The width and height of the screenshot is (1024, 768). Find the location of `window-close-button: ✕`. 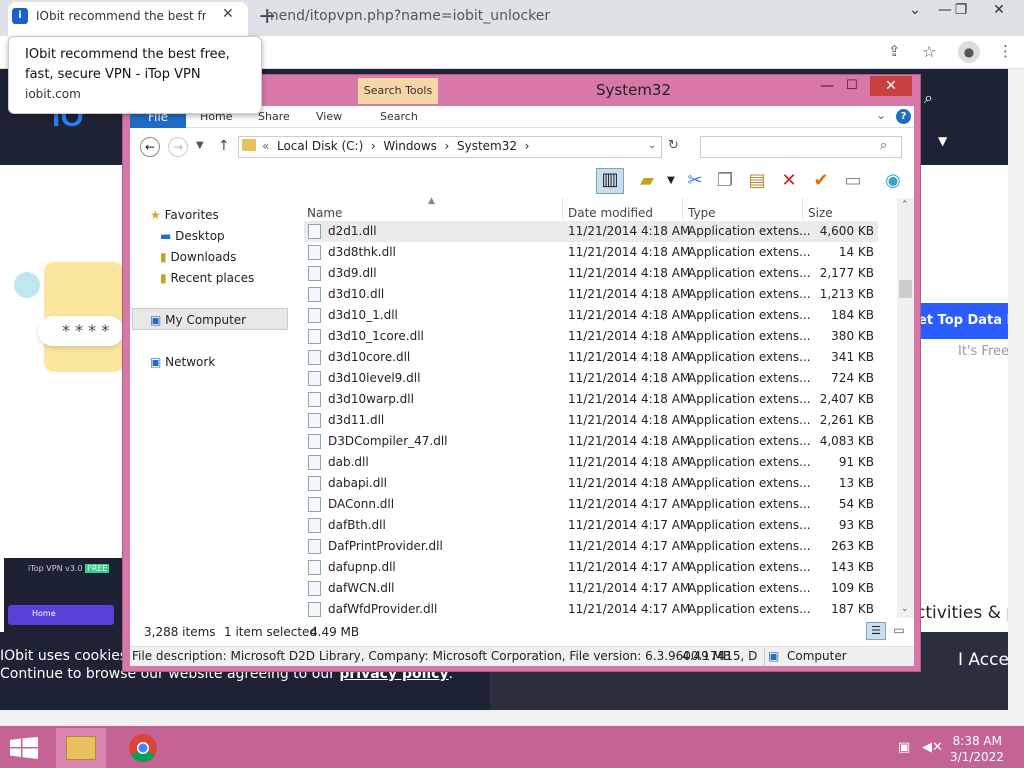

window-close-button: ✕ is located at coordinates (891, 86).